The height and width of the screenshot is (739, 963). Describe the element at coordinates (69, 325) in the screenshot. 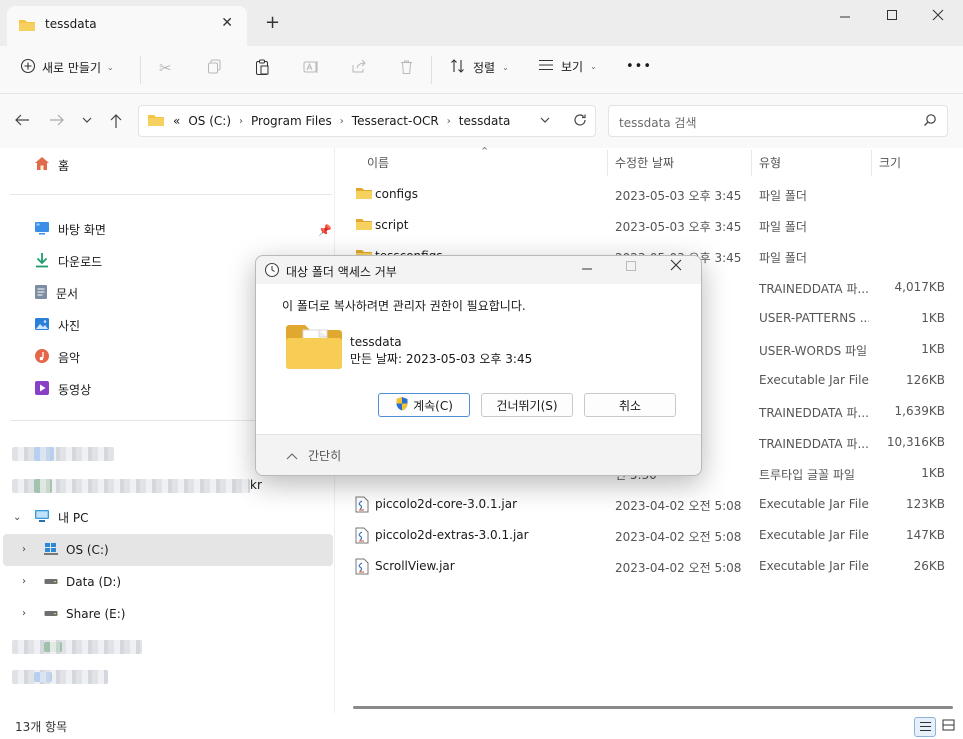

I see `sidebar-item-label: 사진` at that location.